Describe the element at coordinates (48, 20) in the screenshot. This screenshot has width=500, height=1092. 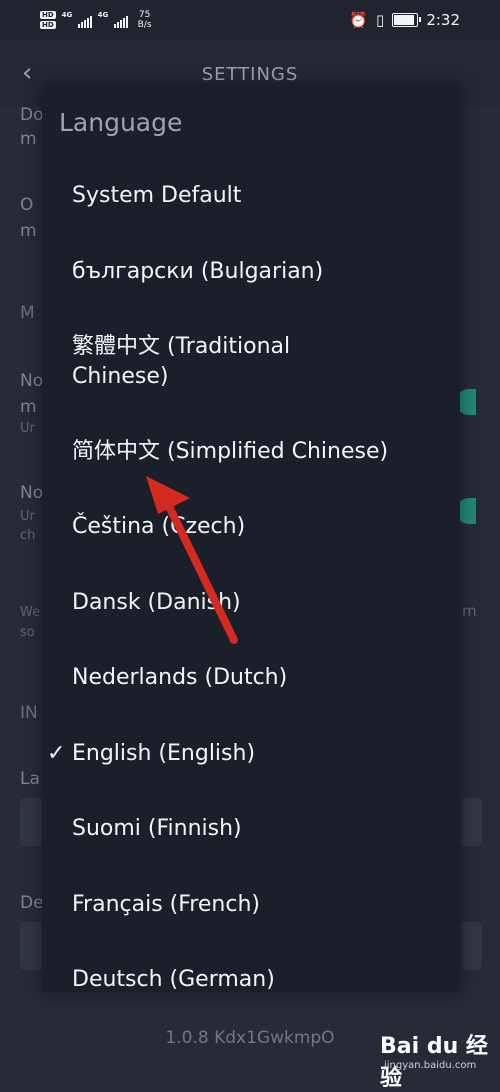
I see `hd-badges: HD HD` at that location.